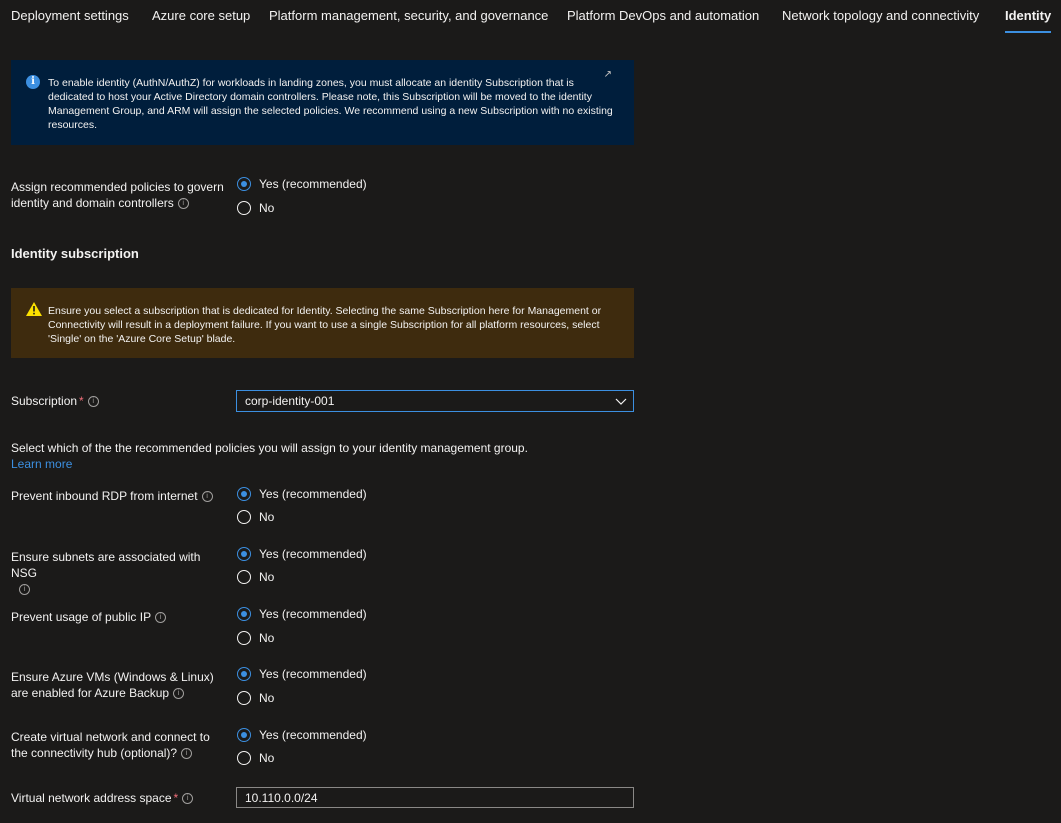  I want to click on policy-public-ip-no-radio: No, so click(255, 638).